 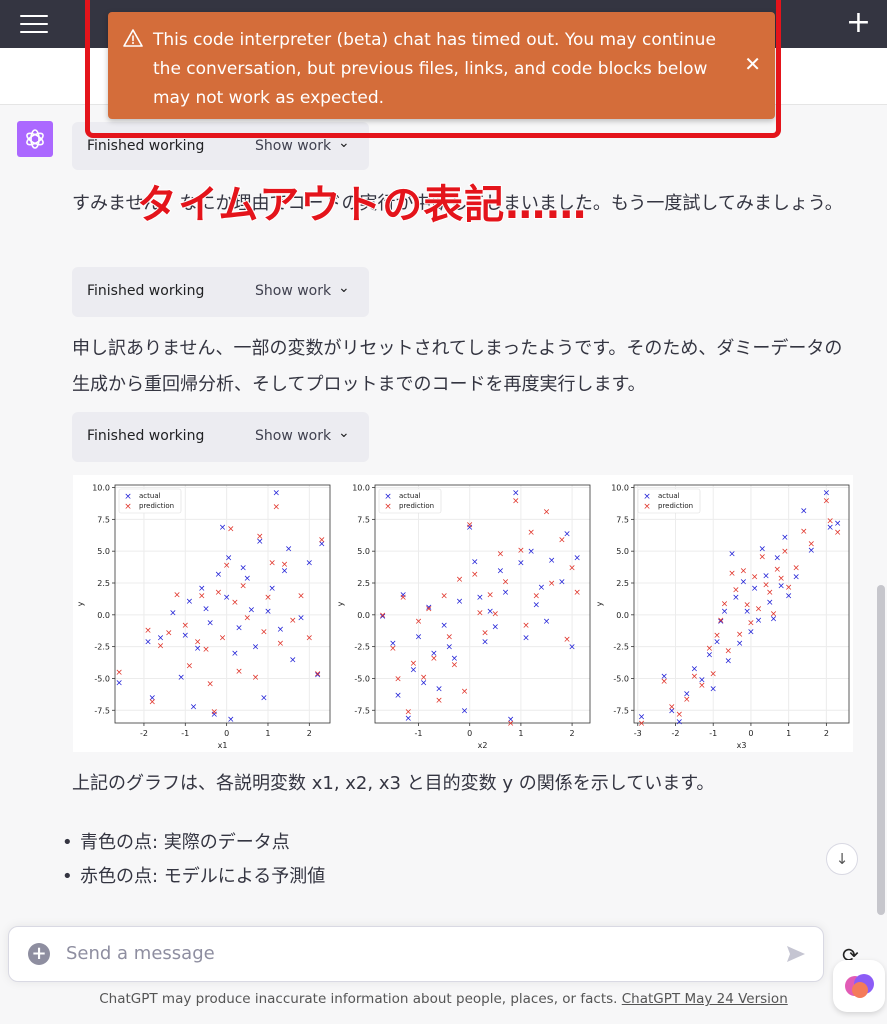 I want to click on legend-label: prediction, so click(x=416, y=506).